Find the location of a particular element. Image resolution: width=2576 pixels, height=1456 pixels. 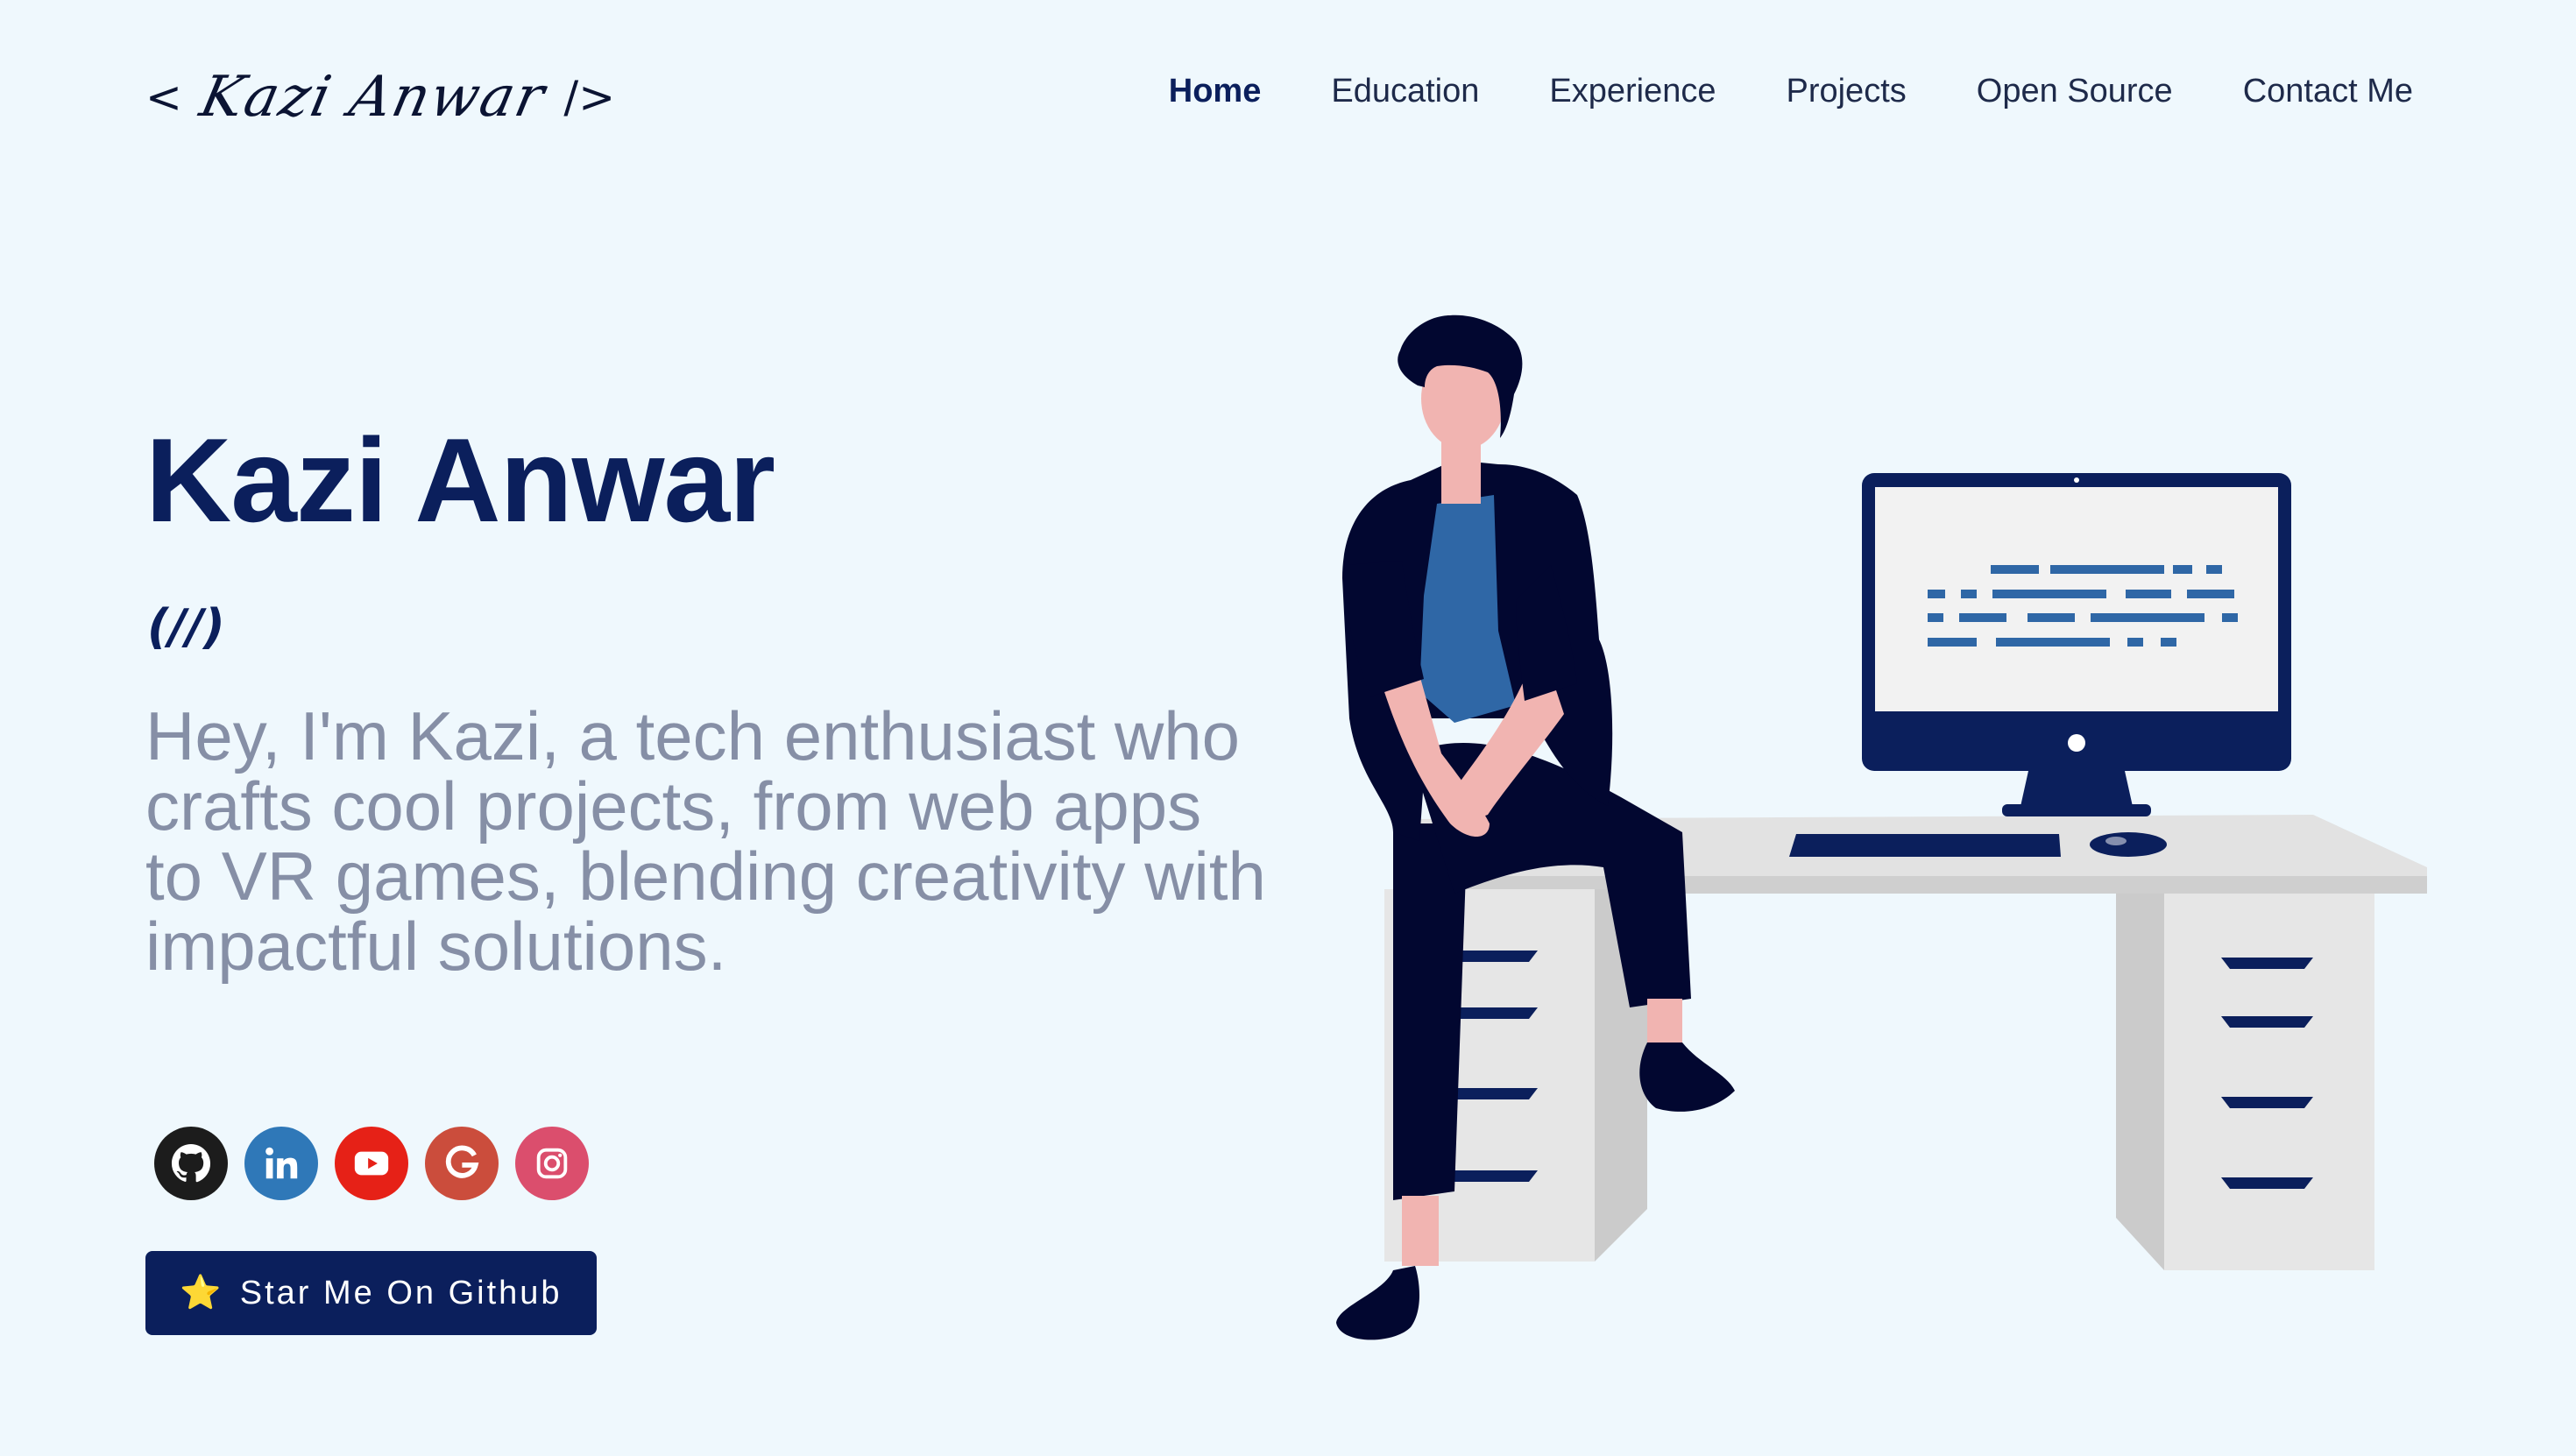

site-logo: < Kazi Anwar /> is located at coordinates (380, 97).